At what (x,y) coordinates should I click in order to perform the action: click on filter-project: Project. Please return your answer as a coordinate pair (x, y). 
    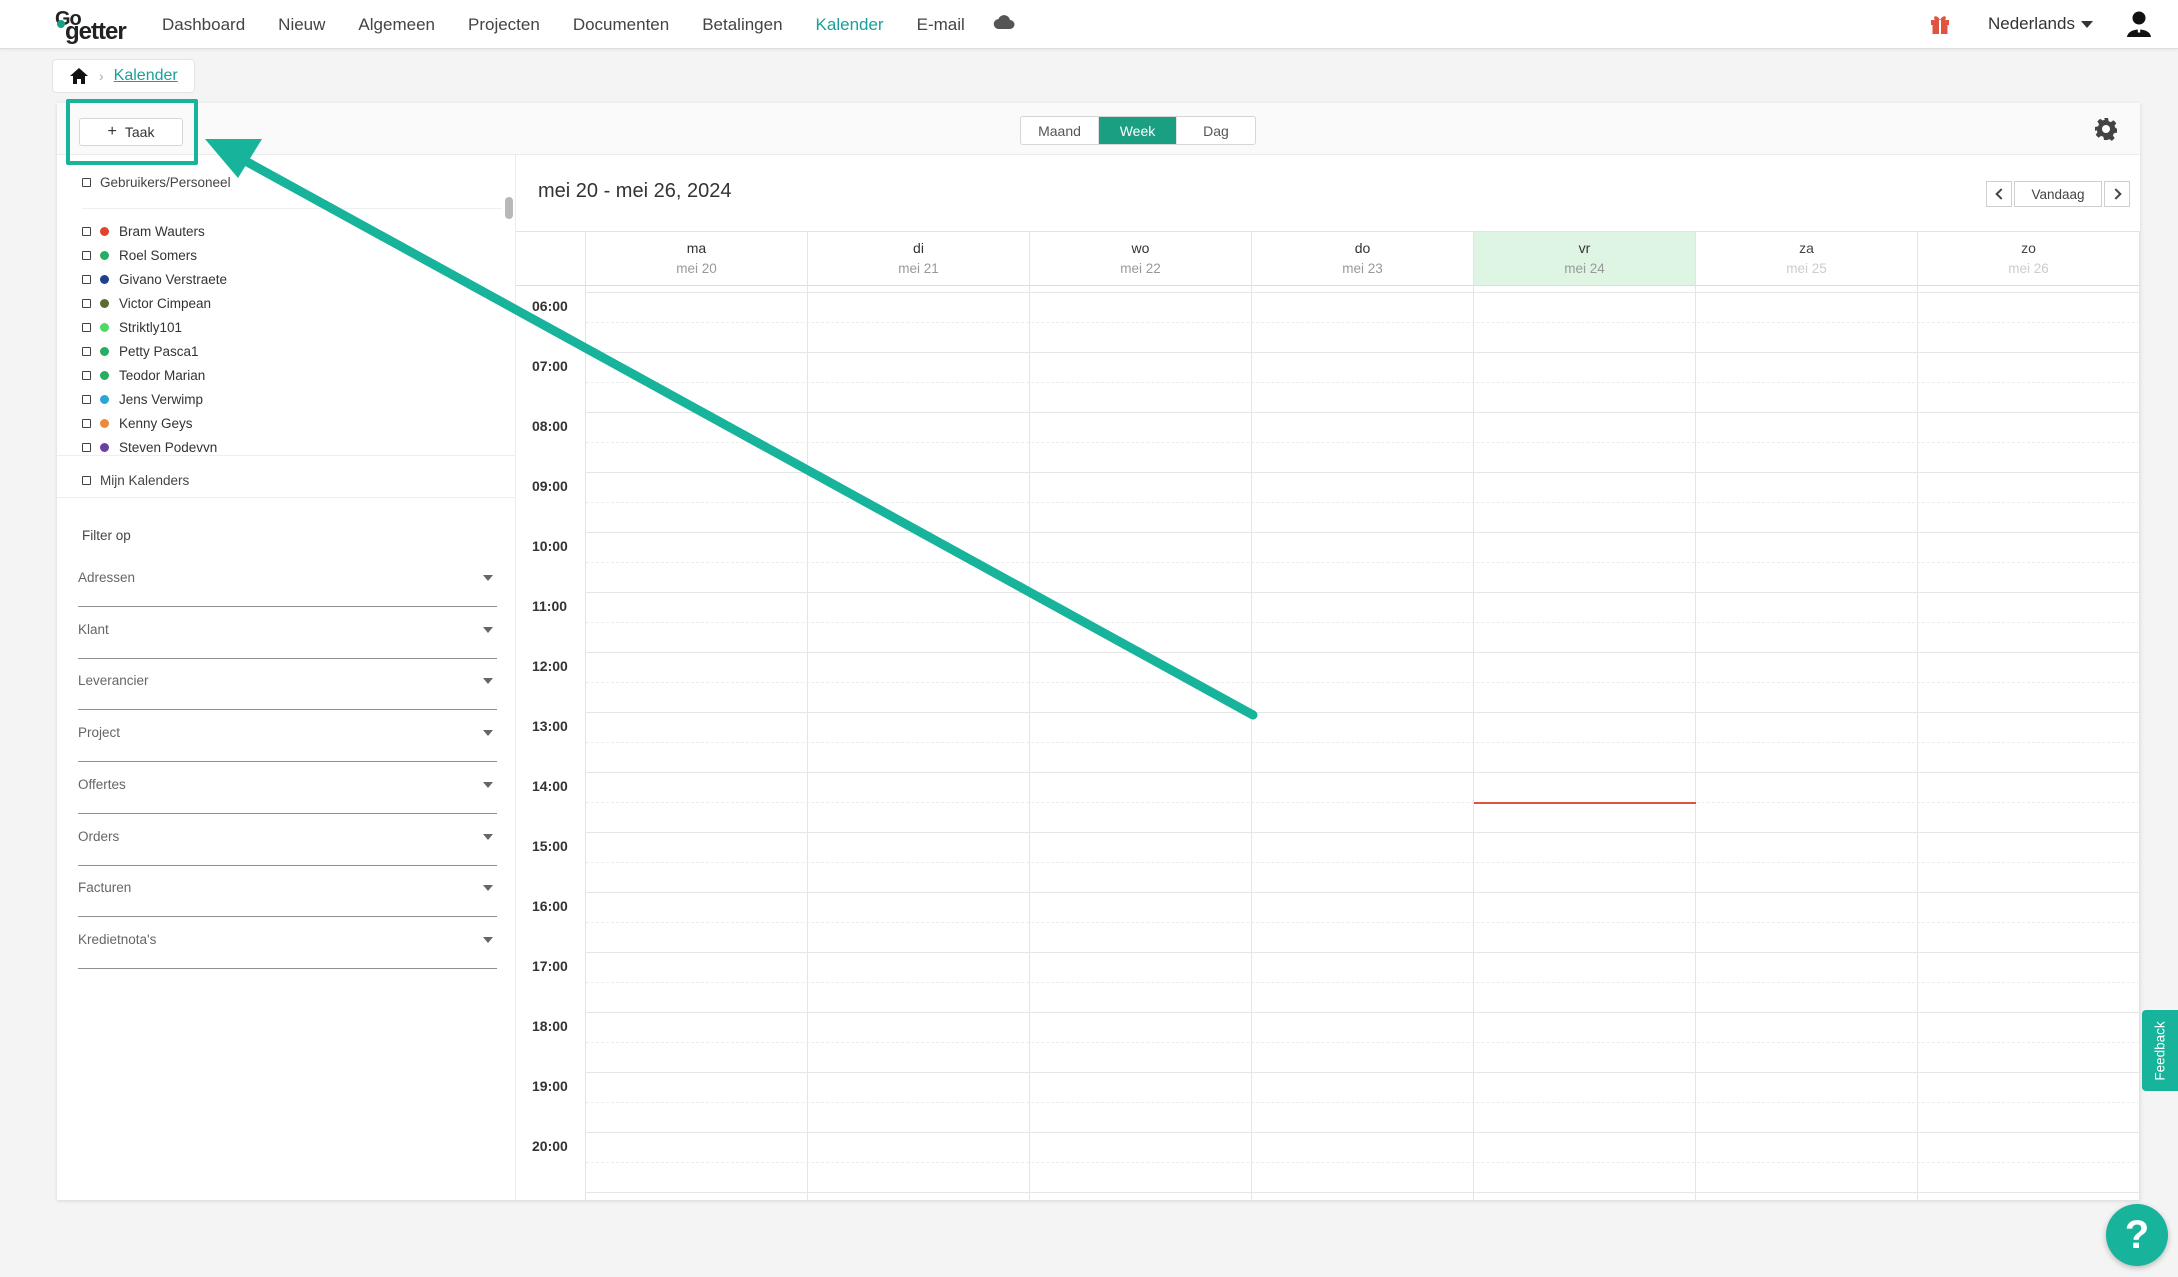
    Looking at the image, I should click on (287, 736).